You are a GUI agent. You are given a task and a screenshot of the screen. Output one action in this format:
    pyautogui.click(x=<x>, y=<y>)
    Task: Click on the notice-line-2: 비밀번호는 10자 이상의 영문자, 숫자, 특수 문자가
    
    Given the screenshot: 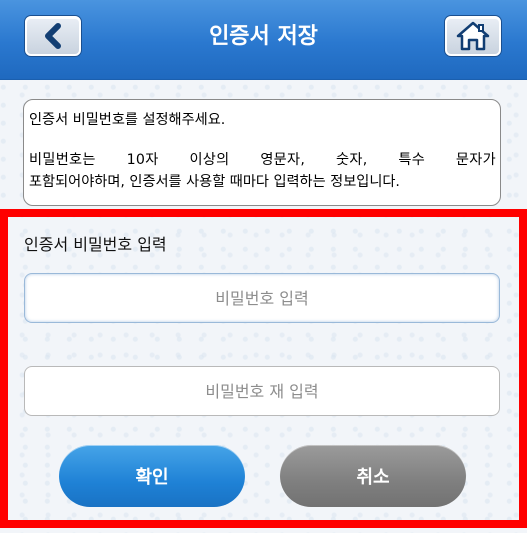 What is the action you would take?
    pyautogui.click(x=262, y=160)
    